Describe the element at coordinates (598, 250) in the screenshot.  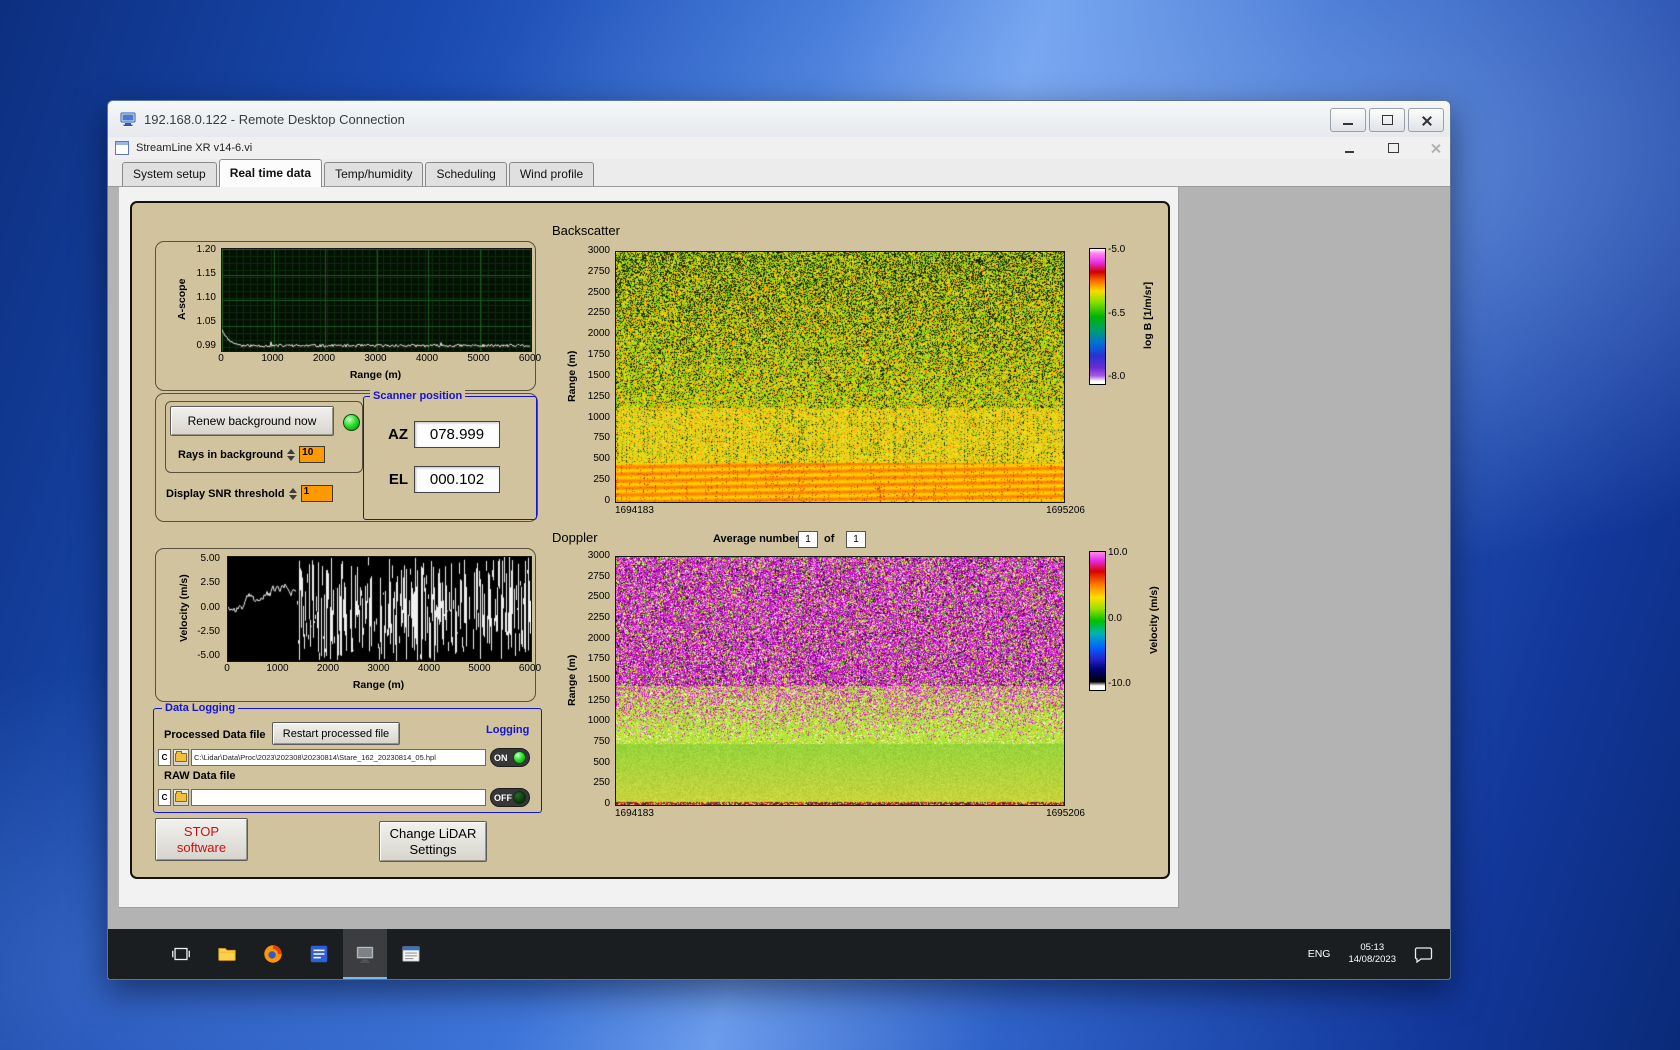
I see `tick-label: 3000` at that location.